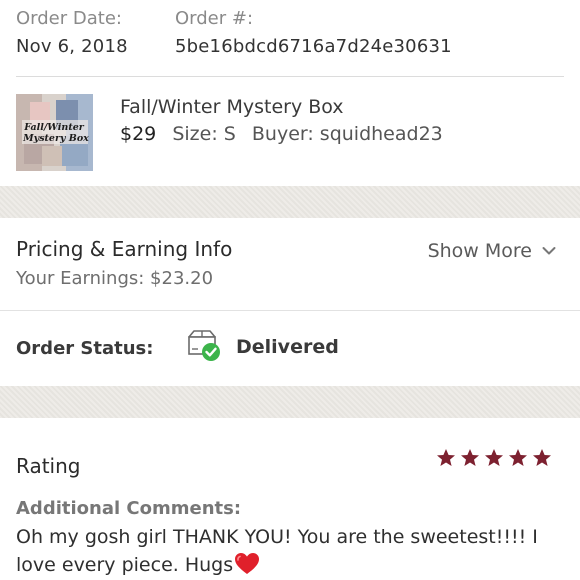 The height and width of the screenshot is (580, 580). What do you see at coordinates (347, 134) in the screenshot?
I see `item-buyer: Buyer: squidhead23` at bounding box center [347, 134].